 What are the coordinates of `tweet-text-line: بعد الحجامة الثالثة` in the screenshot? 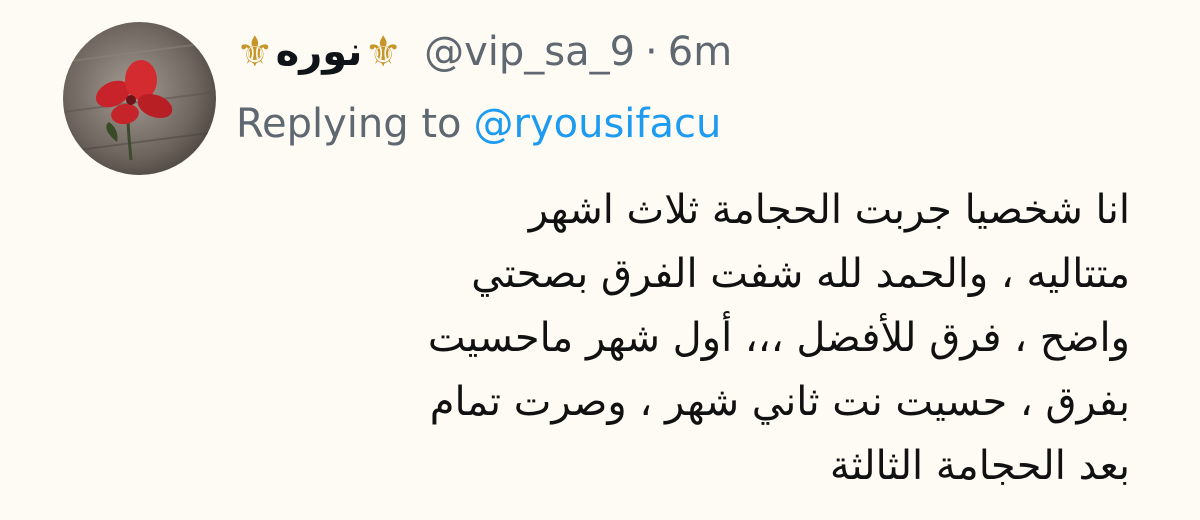 It's located at (979, 466).